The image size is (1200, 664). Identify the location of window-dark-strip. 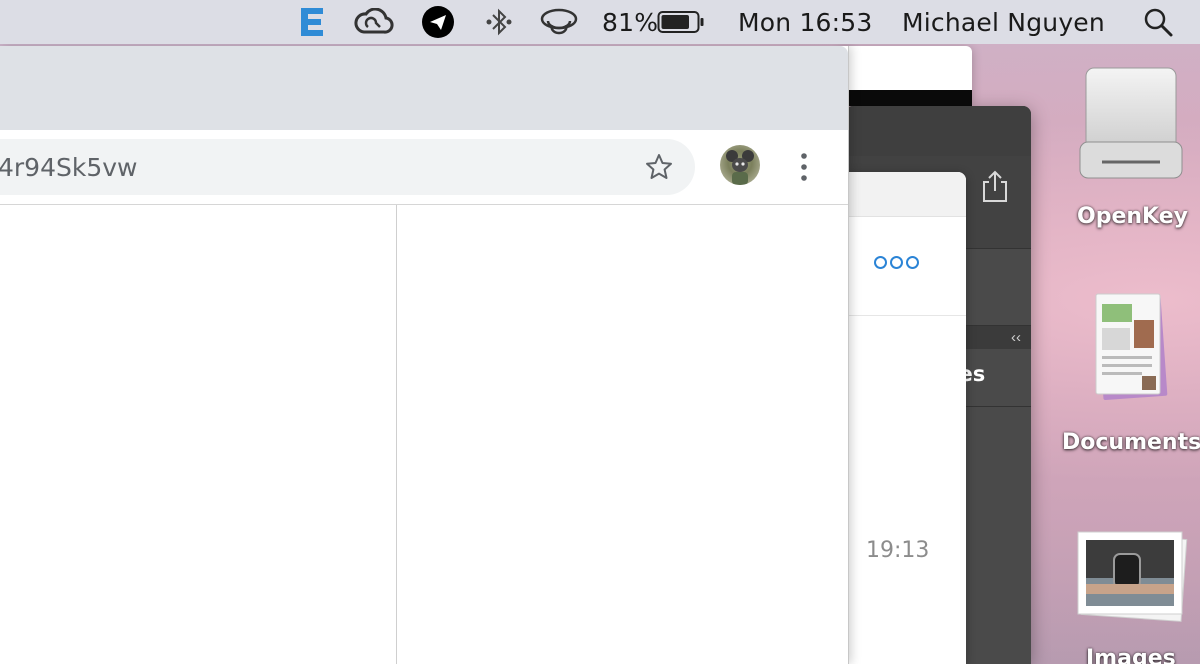
(906, 98).